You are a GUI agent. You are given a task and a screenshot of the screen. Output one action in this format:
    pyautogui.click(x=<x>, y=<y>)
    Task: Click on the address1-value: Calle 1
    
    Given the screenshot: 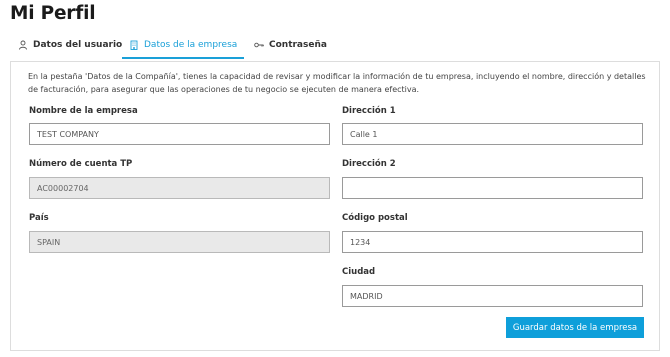 What is the action you would take?
    pyautogui.click(x=364, y=134)
    